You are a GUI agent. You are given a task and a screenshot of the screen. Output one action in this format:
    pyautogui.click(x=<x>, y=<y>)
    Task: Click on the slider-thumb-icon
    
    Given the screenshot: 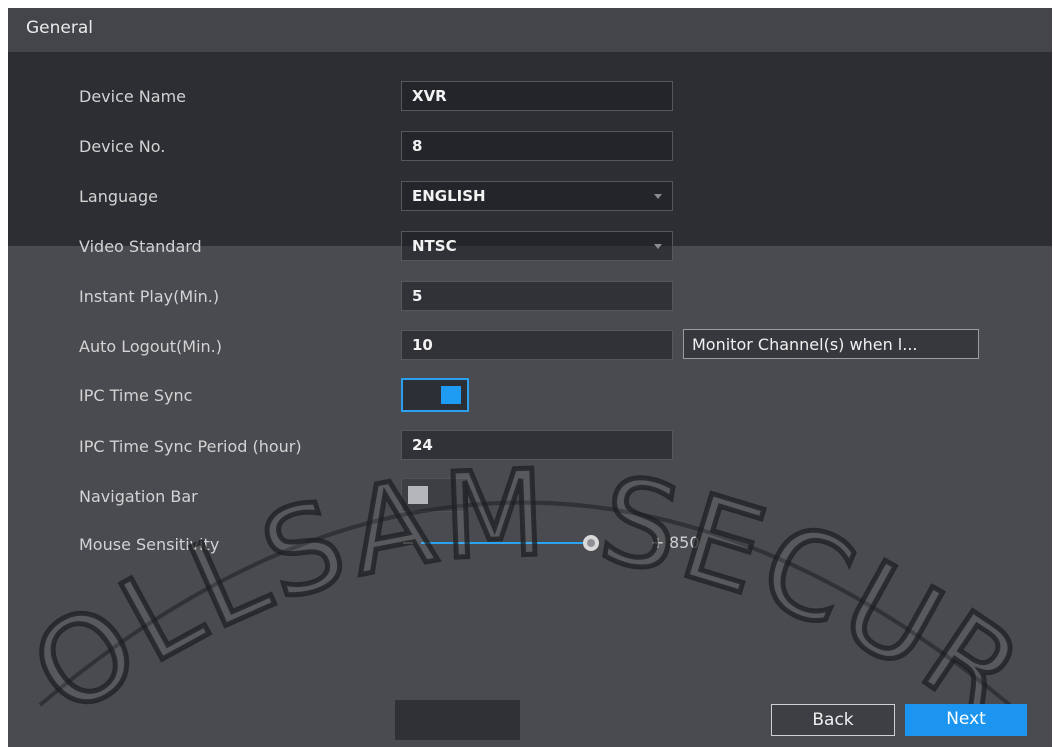 What is the action you would take?
    pyautogui.click(x=591, y=543)
    